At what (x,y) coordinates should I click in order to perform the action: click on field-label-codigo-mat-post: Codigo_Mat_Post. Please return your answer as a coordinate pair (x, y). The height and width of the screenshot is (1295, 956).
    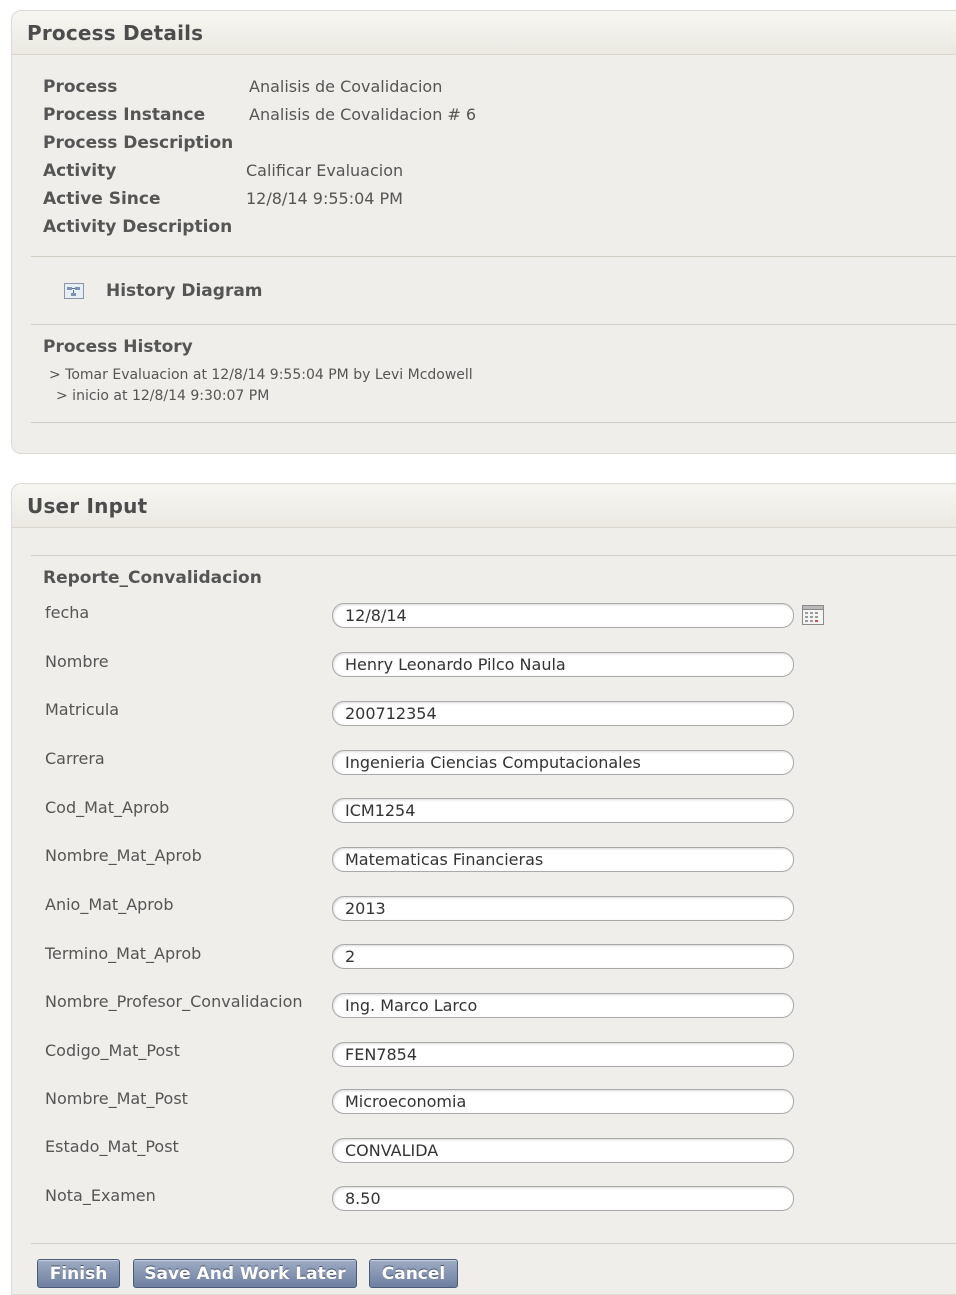
    Looking at the image, I should click on (112, 1050).